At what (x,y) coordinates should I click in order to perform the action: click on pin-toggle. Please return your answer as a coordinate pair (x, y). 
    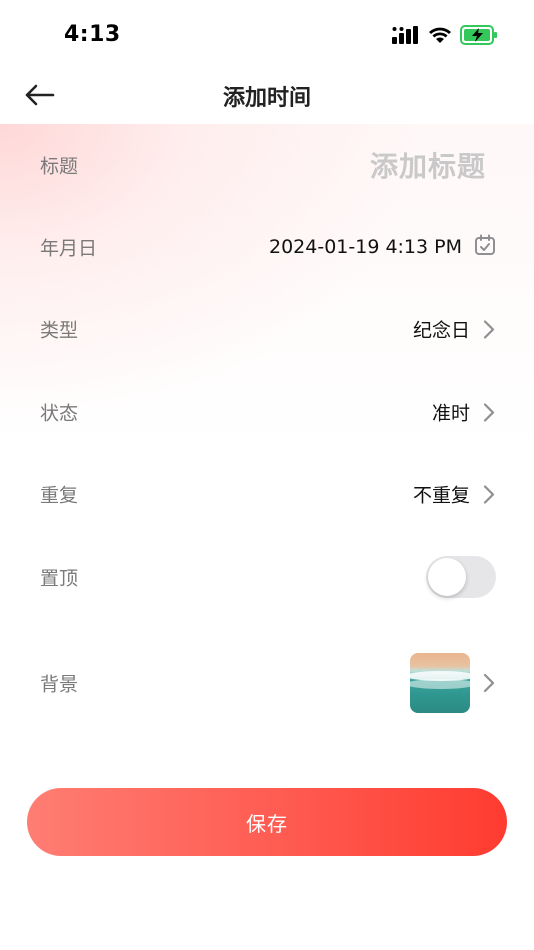
    Looking at the image, I should click on (461, 577).